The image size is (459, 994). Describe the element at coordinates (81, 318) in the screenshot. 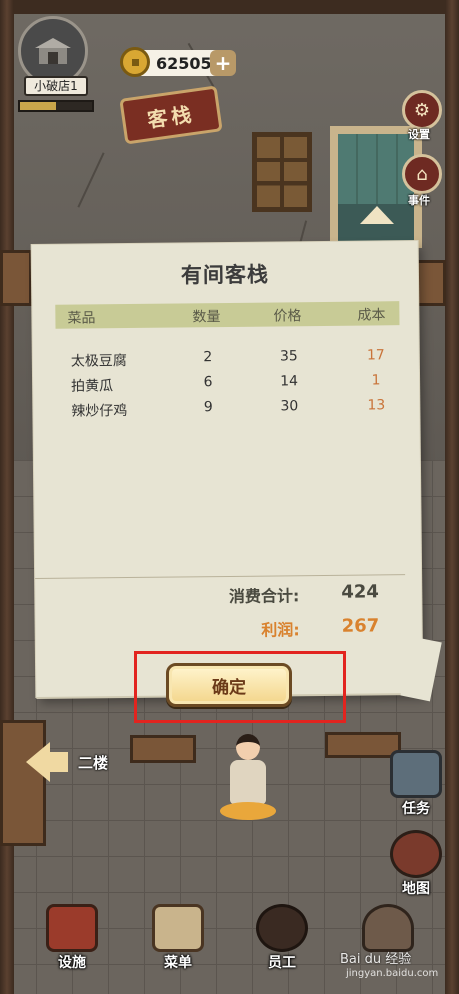

I see `header-dish: 菜品` at that location.